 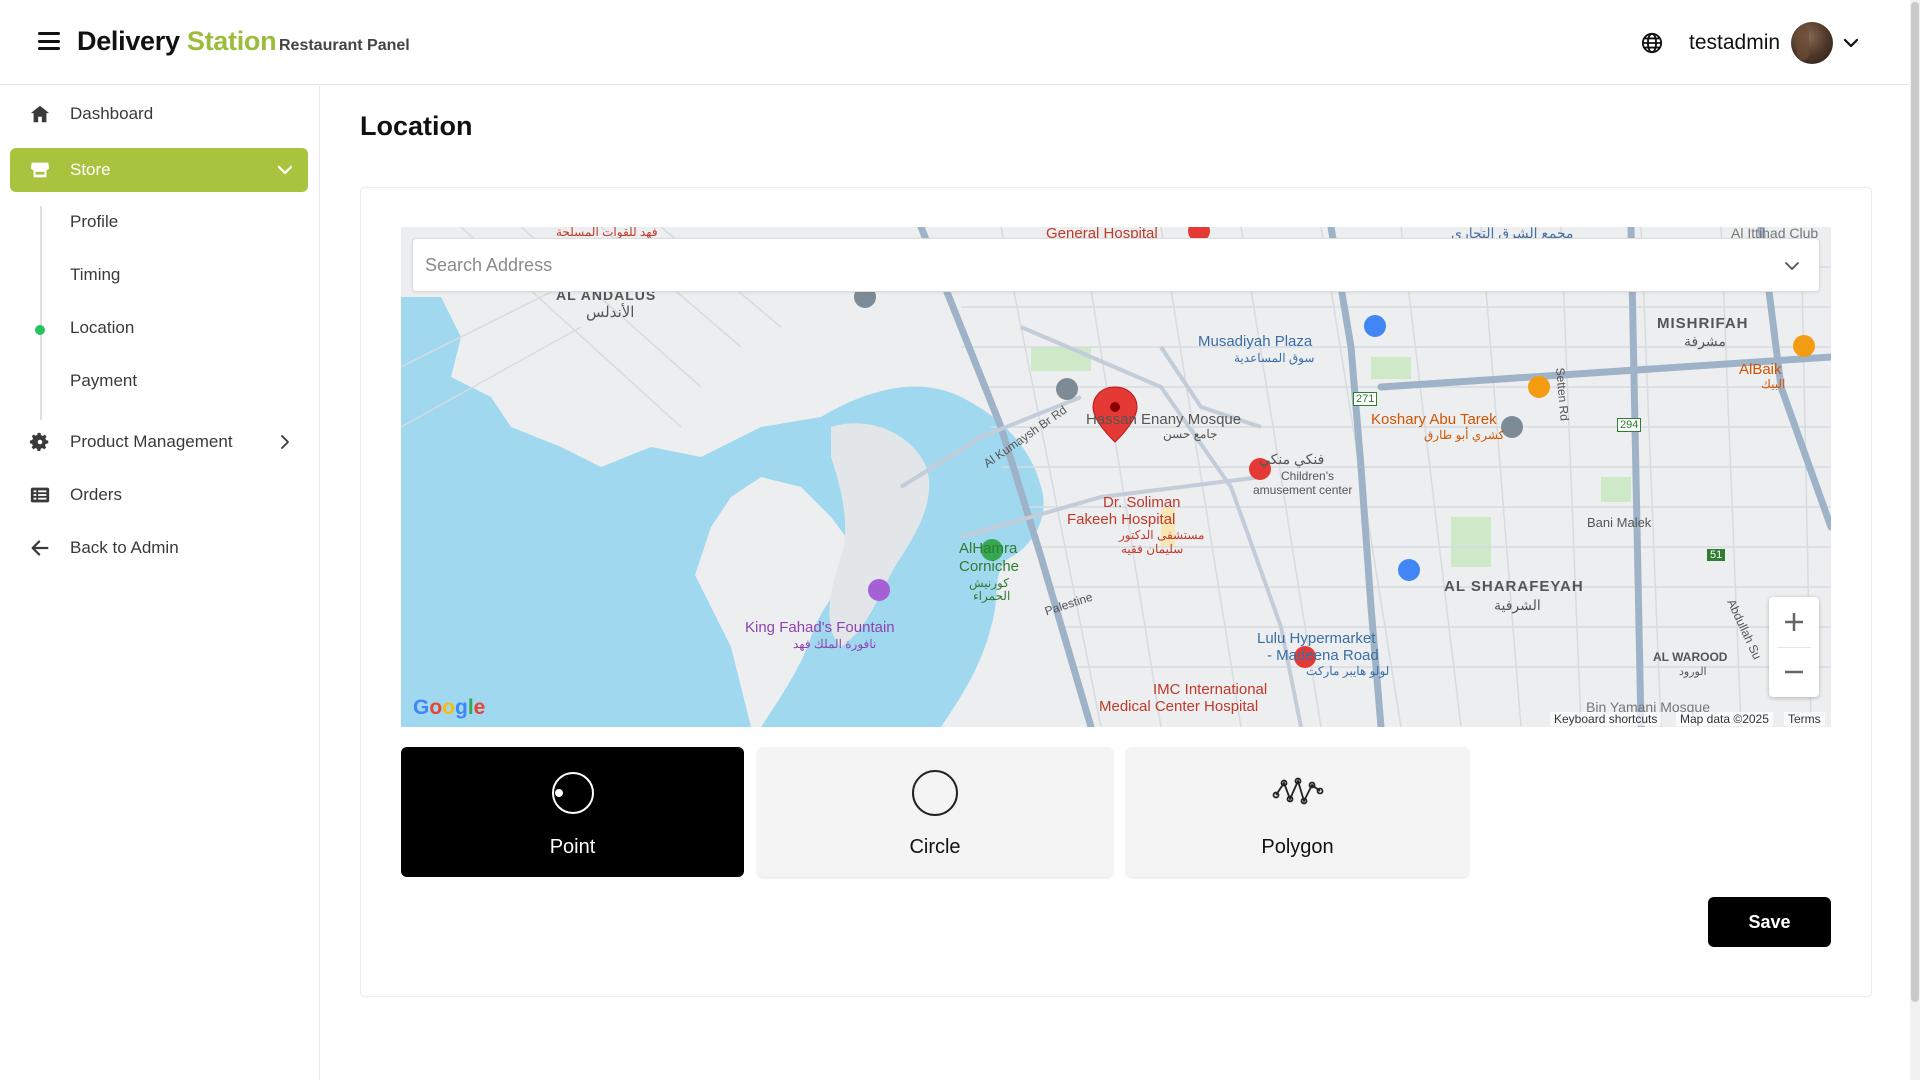 What do you see at coordinates (1365, 399) in the screenshot?
I see `route-shield: 271` at bounding box center [1365, 399].